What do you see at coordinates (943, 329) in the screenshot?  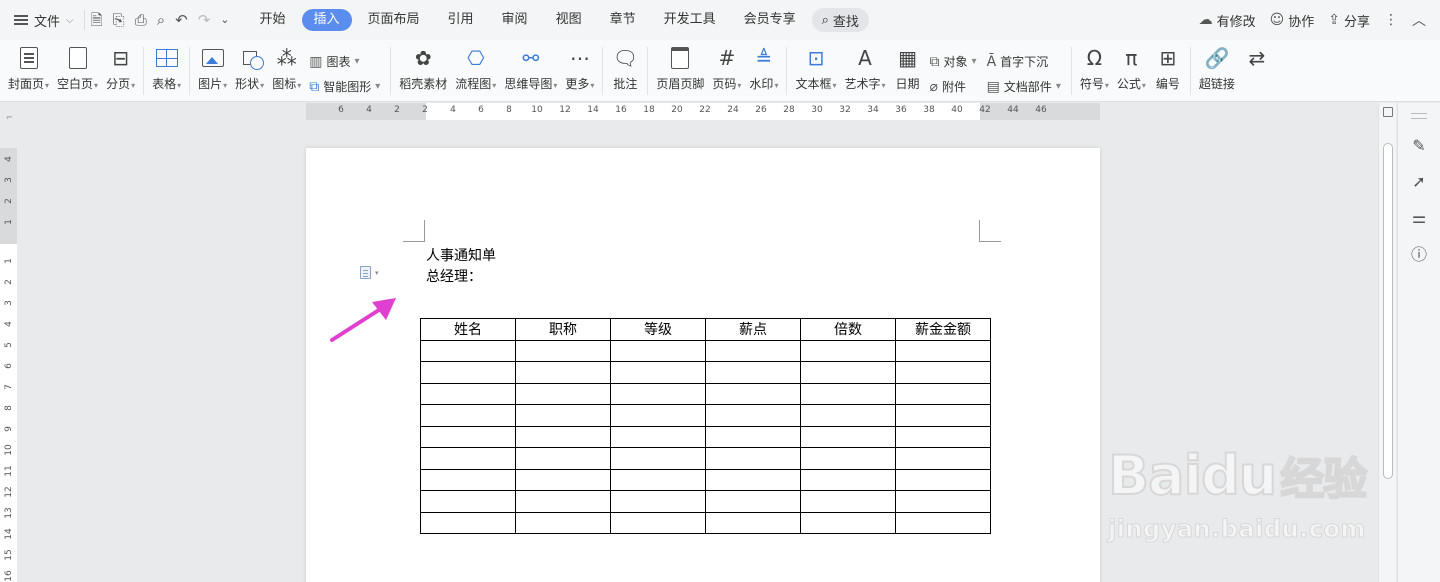 I see `table-header-cell: 薪金金额` at bounding box center [943, 329].